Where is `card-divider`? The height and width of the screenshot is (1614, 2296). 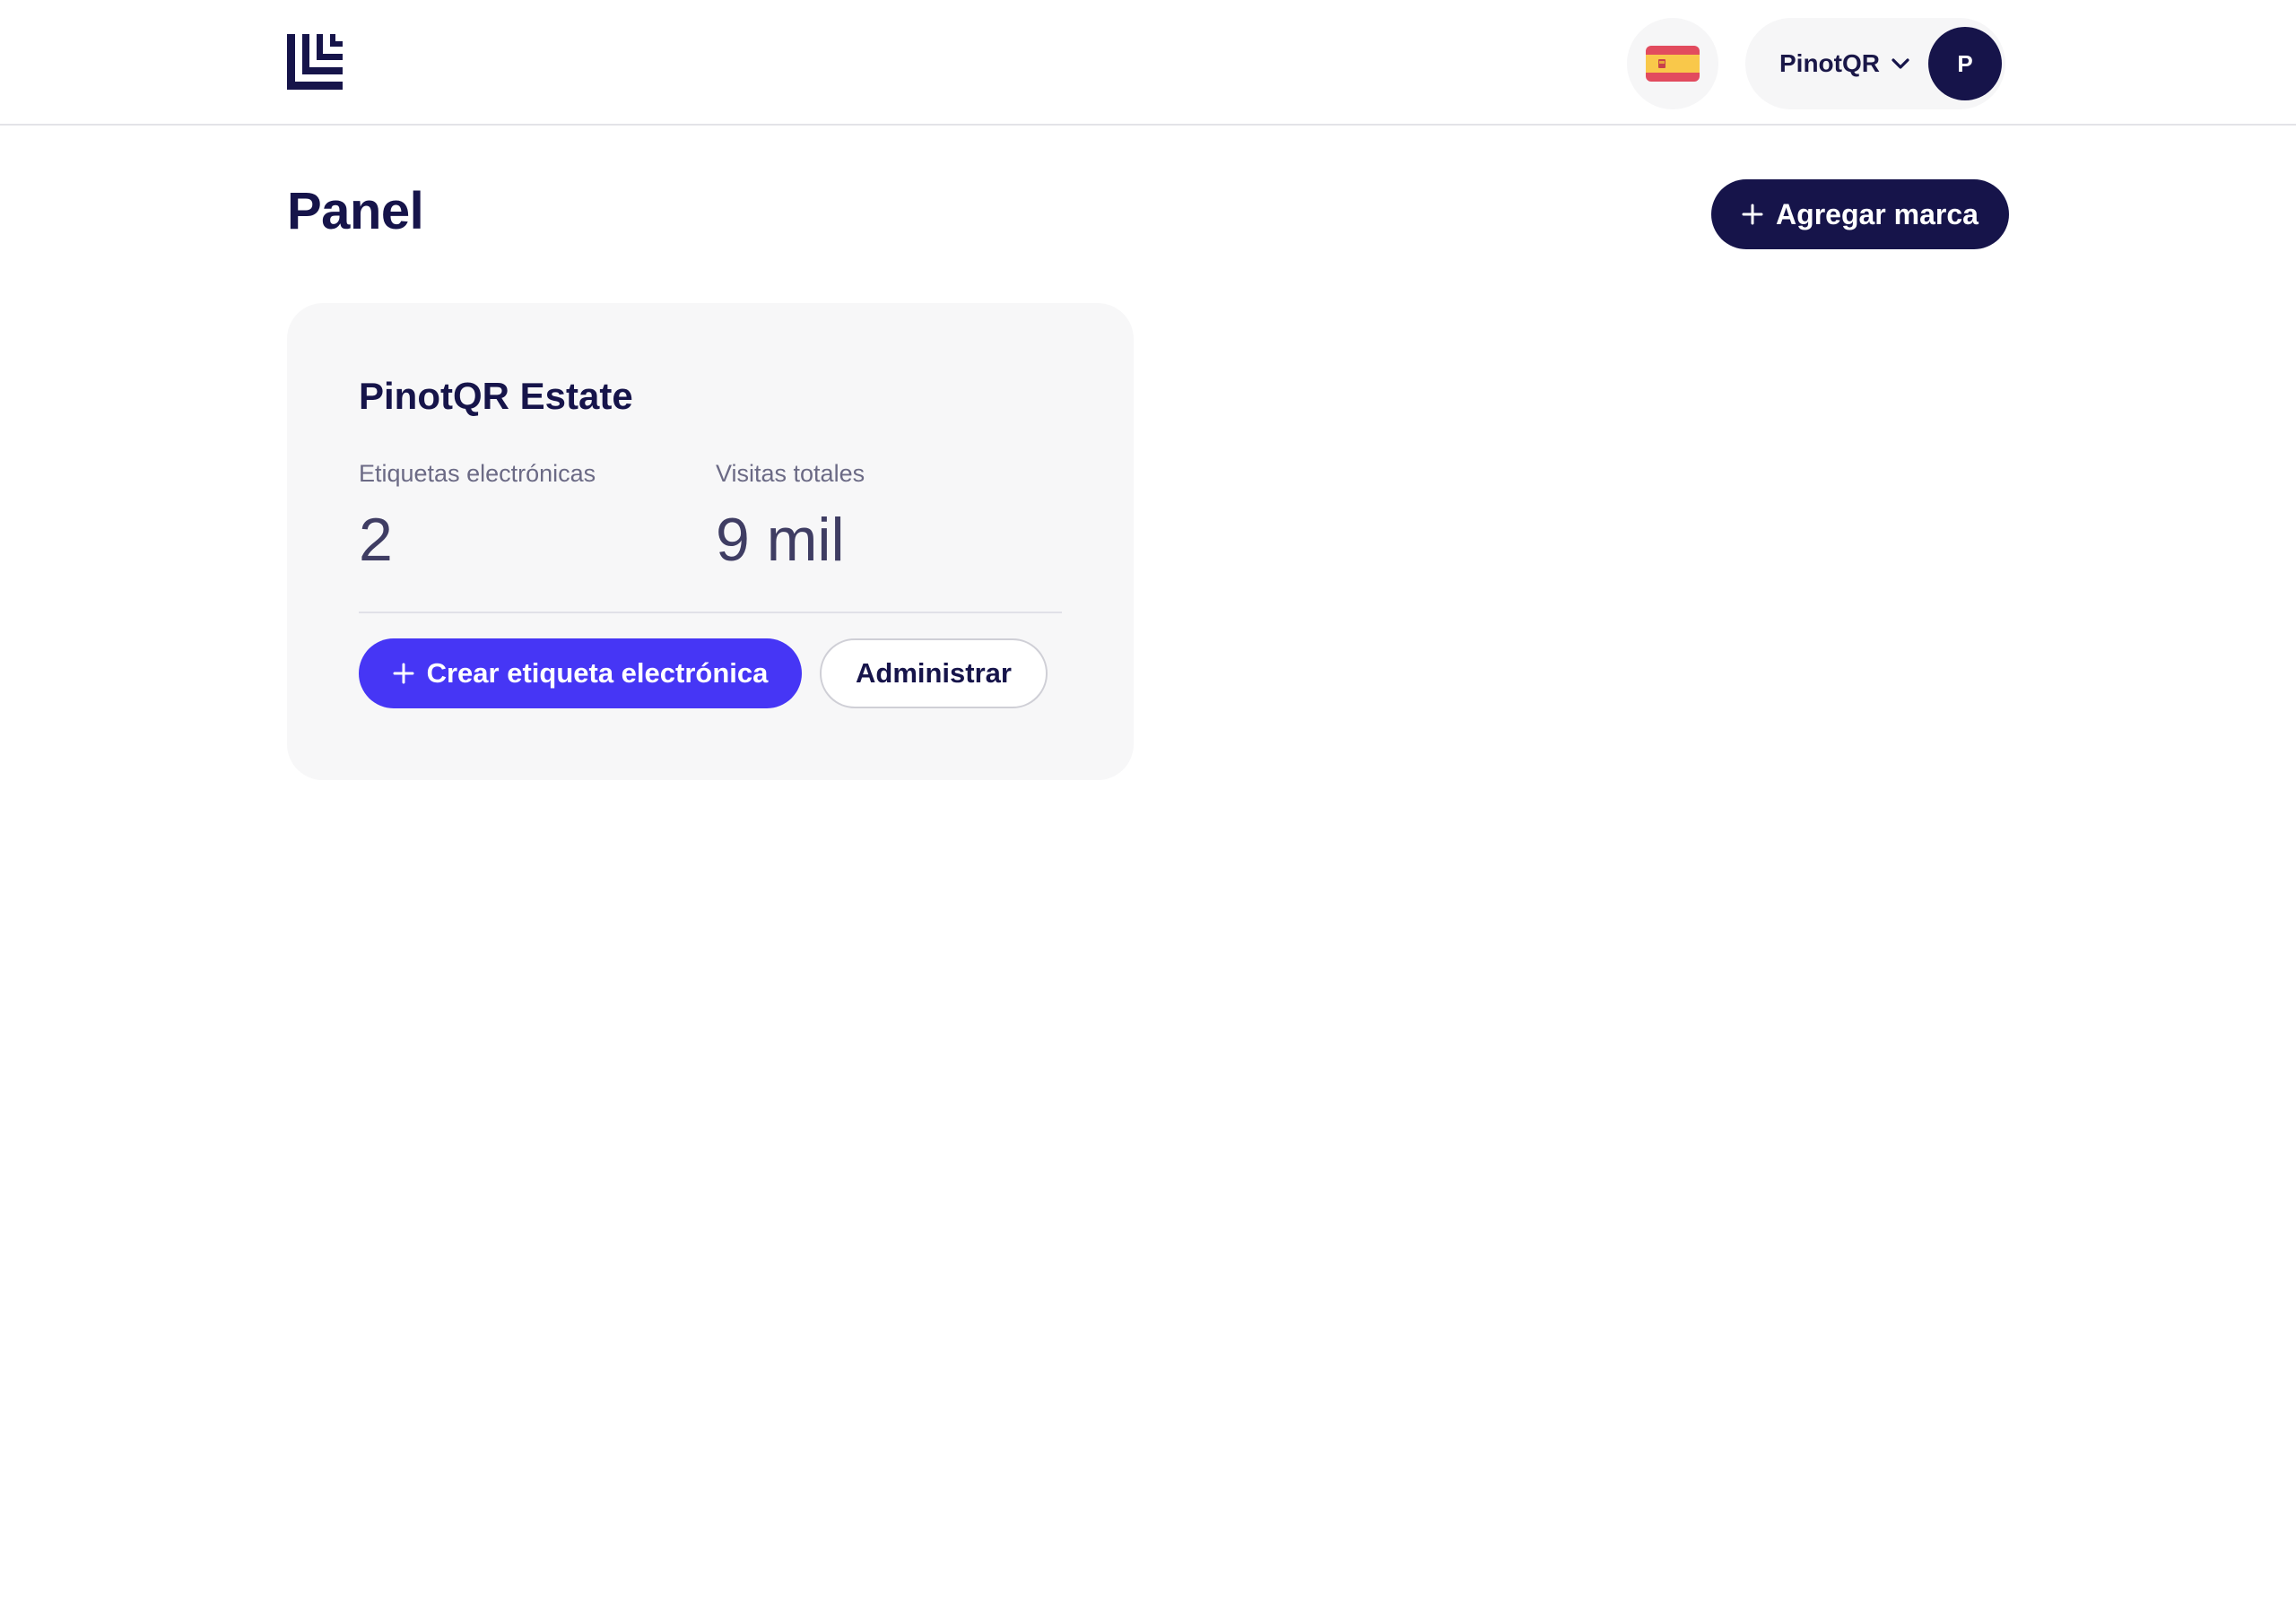
card-divider is located at coordinates (710, 612).